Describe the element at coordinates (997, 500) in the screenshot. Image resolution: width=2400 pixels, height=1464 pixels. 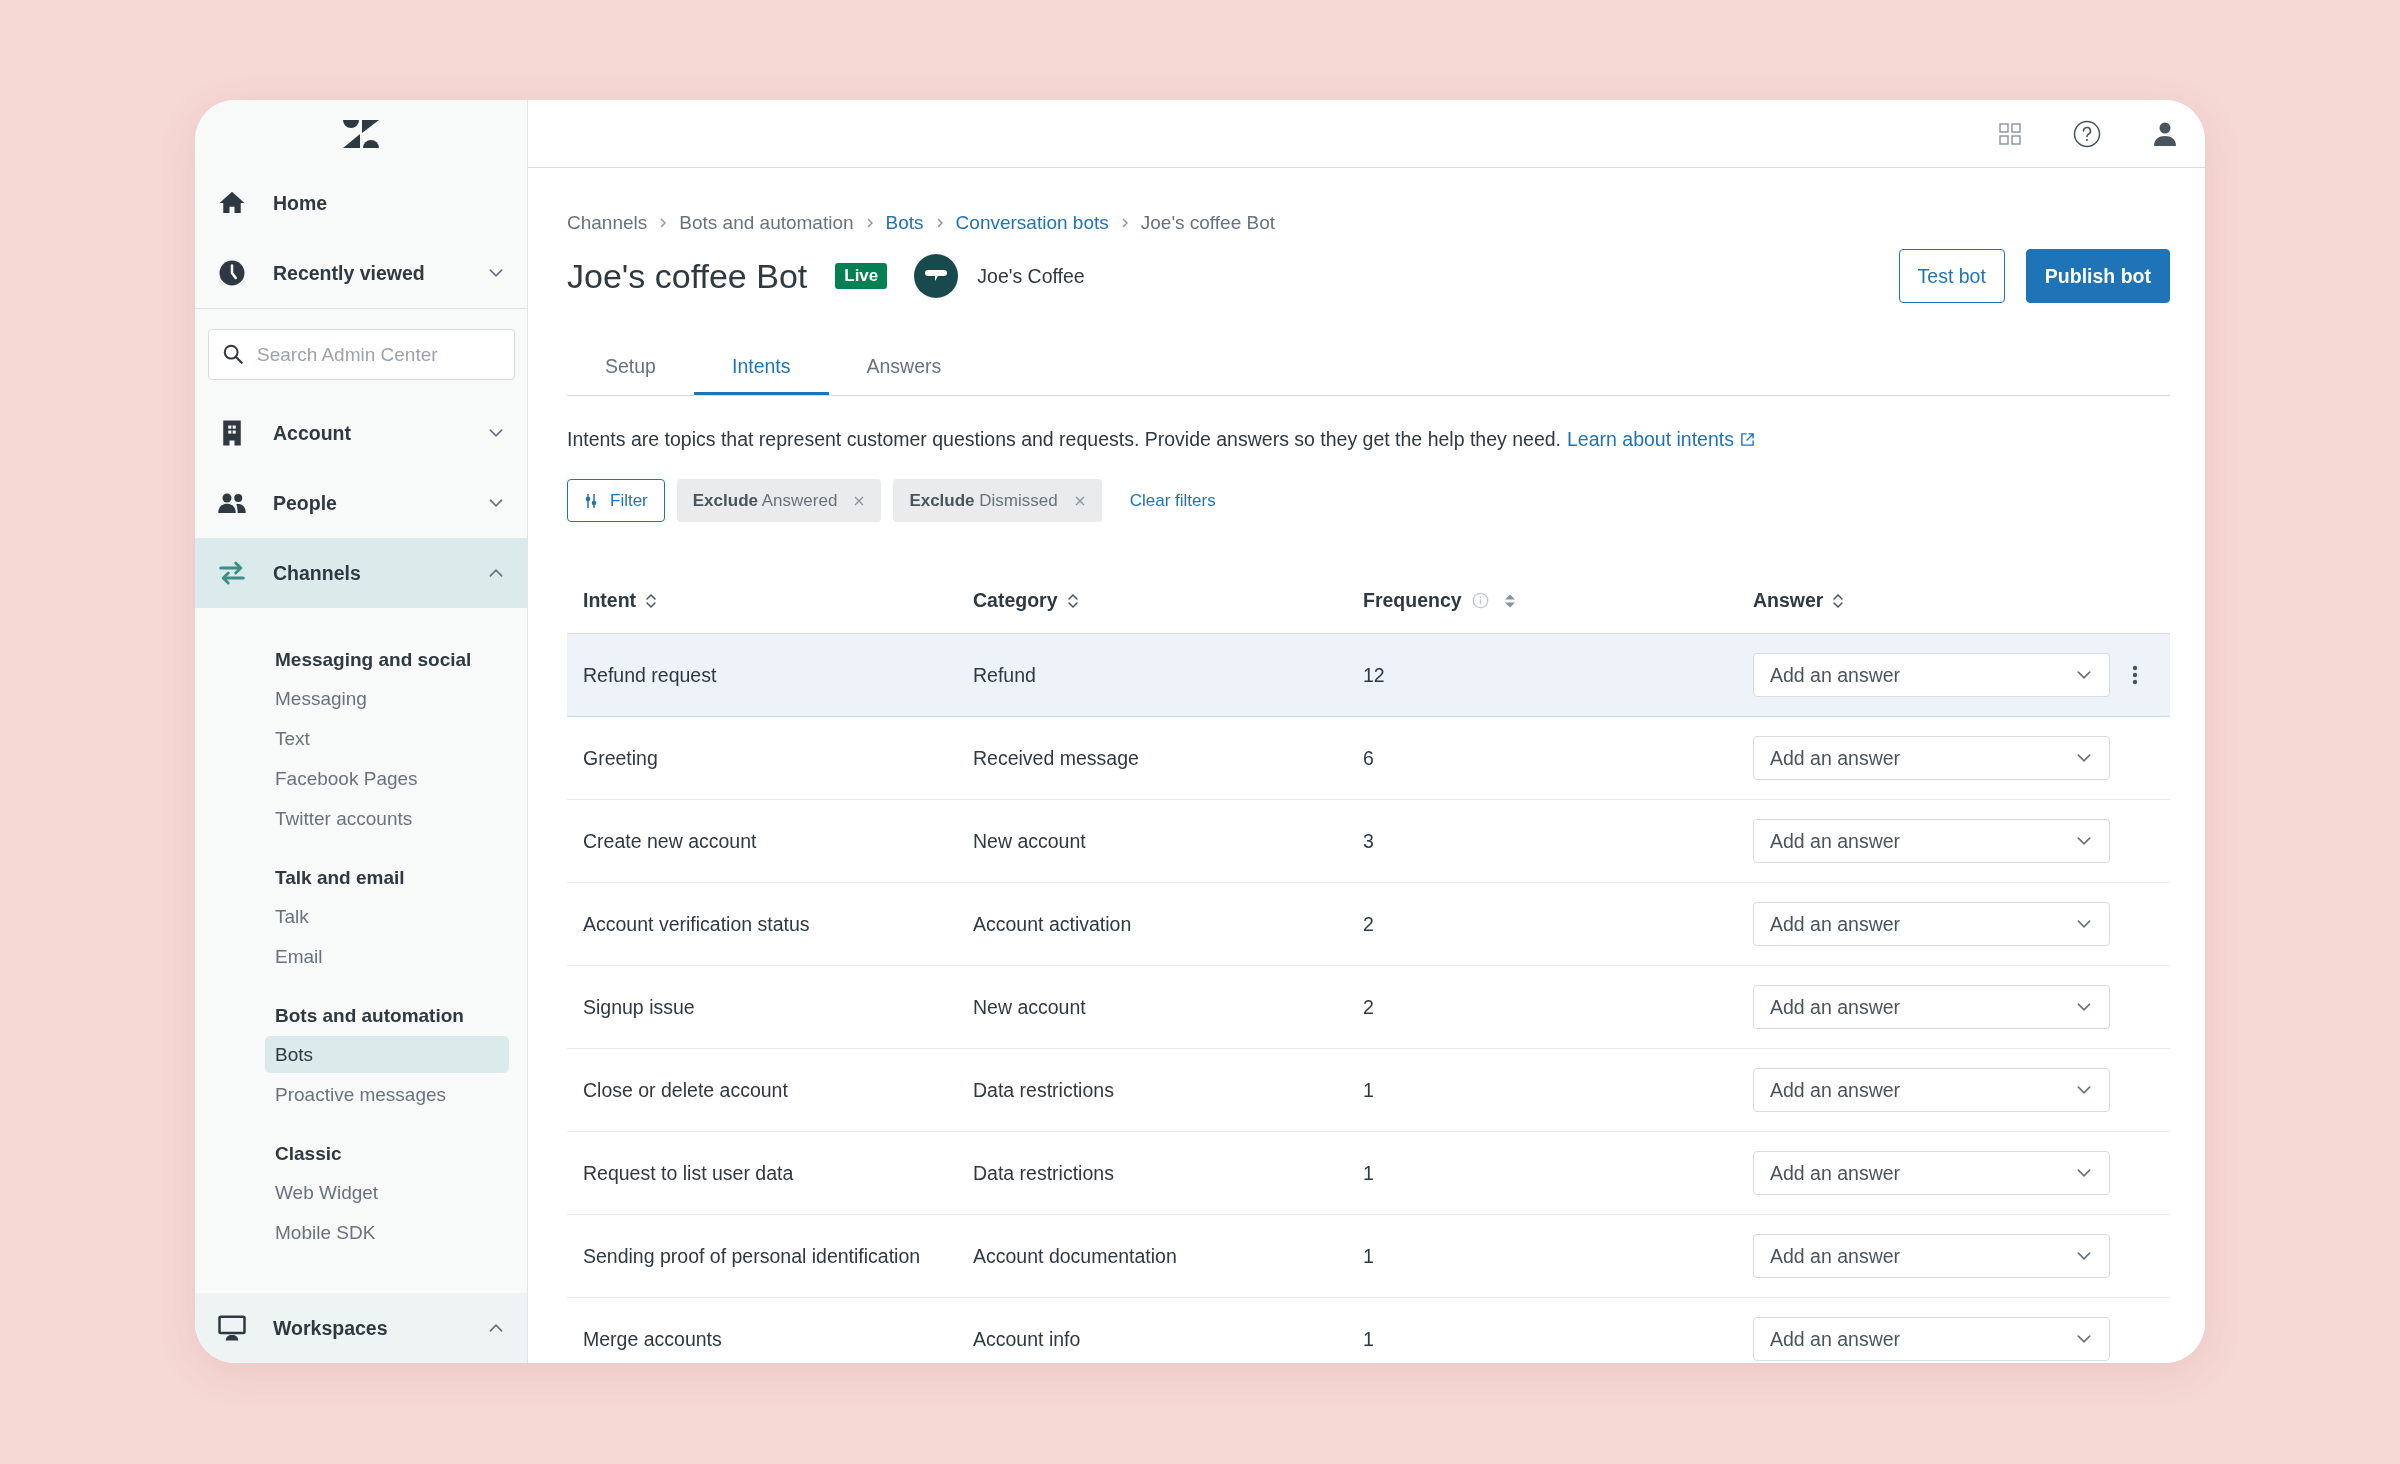
I see `filter-tag: Exclude Dismissed` at that location.